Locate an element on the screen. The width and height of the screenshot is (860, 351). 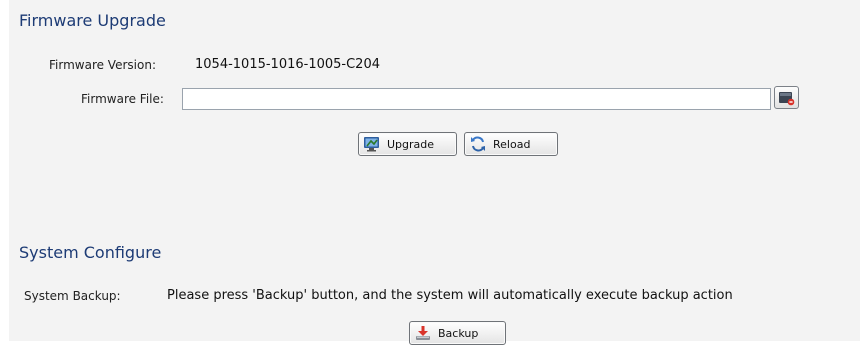
firmware-version-value: 1054-1015-1016-1005-C204 is located at coordinates (287, 64).